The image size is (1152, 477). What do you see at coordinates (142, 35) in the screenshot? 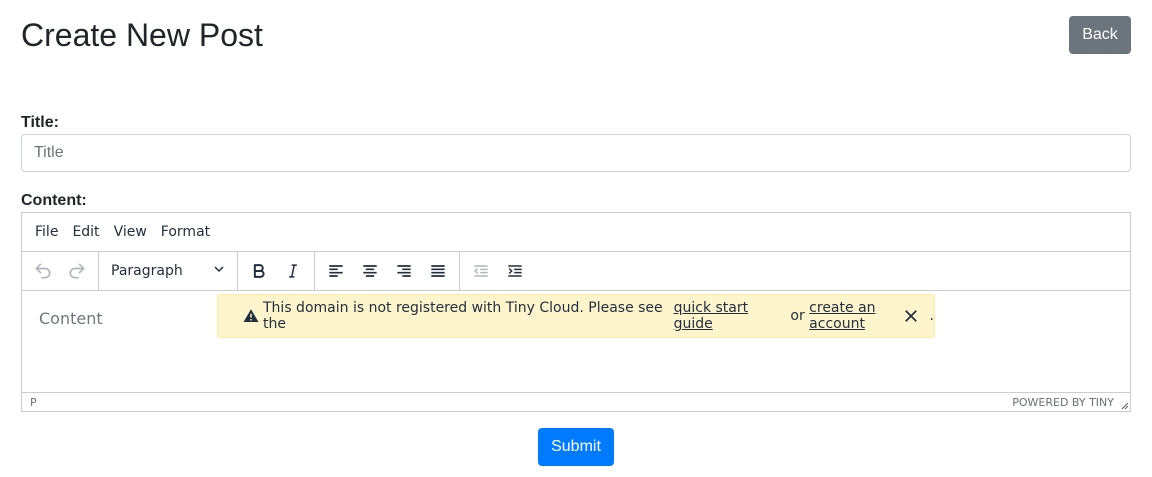
I see `page-title: Create New Post` at bounding box center [142, 35].